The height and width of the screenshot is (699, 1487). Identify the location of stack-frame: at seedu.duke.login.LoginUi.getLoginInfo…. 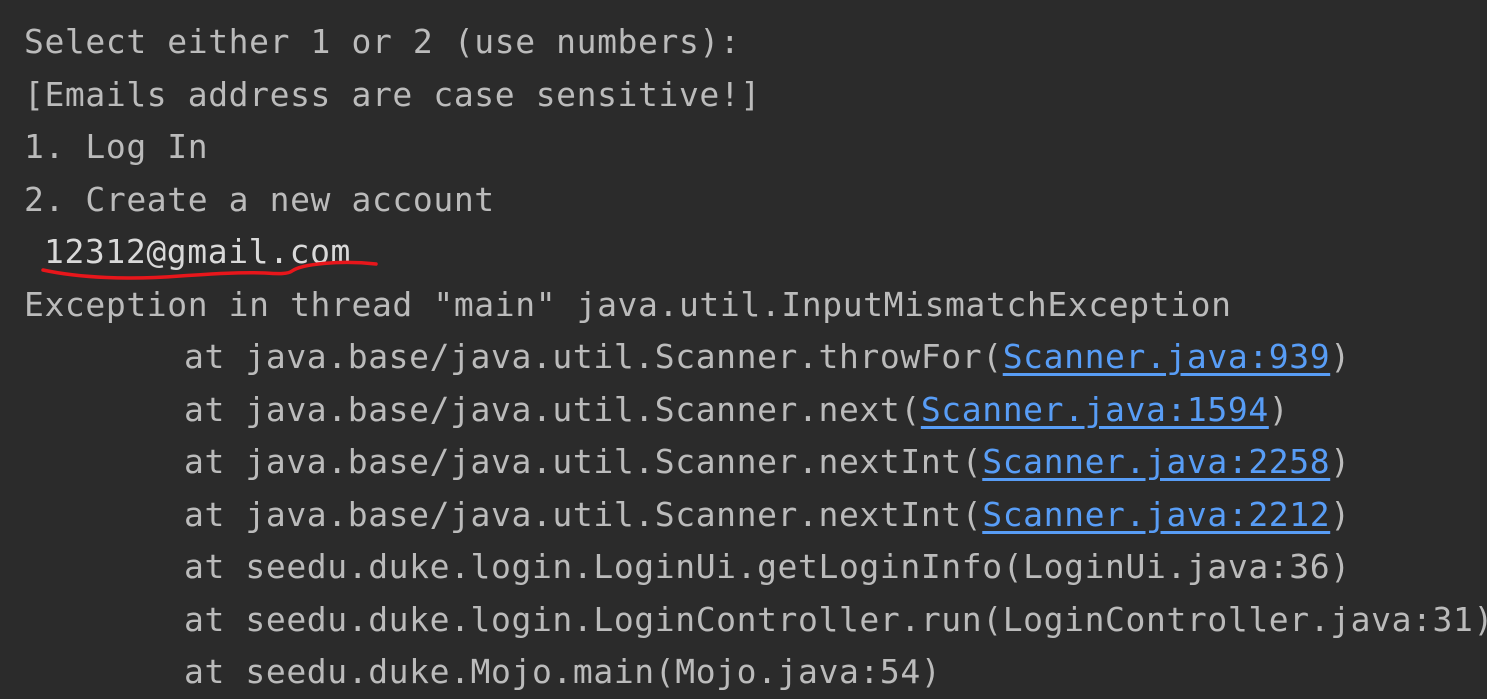
(755, 567).